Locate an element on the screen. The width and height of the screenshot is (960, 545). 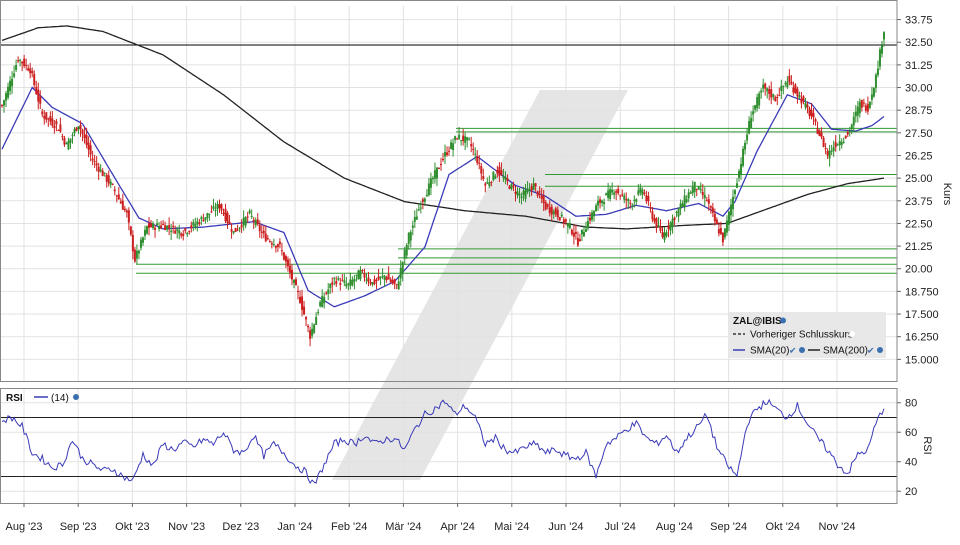
x-tick-label: Feb '24 is located at coordinates (349, 527).